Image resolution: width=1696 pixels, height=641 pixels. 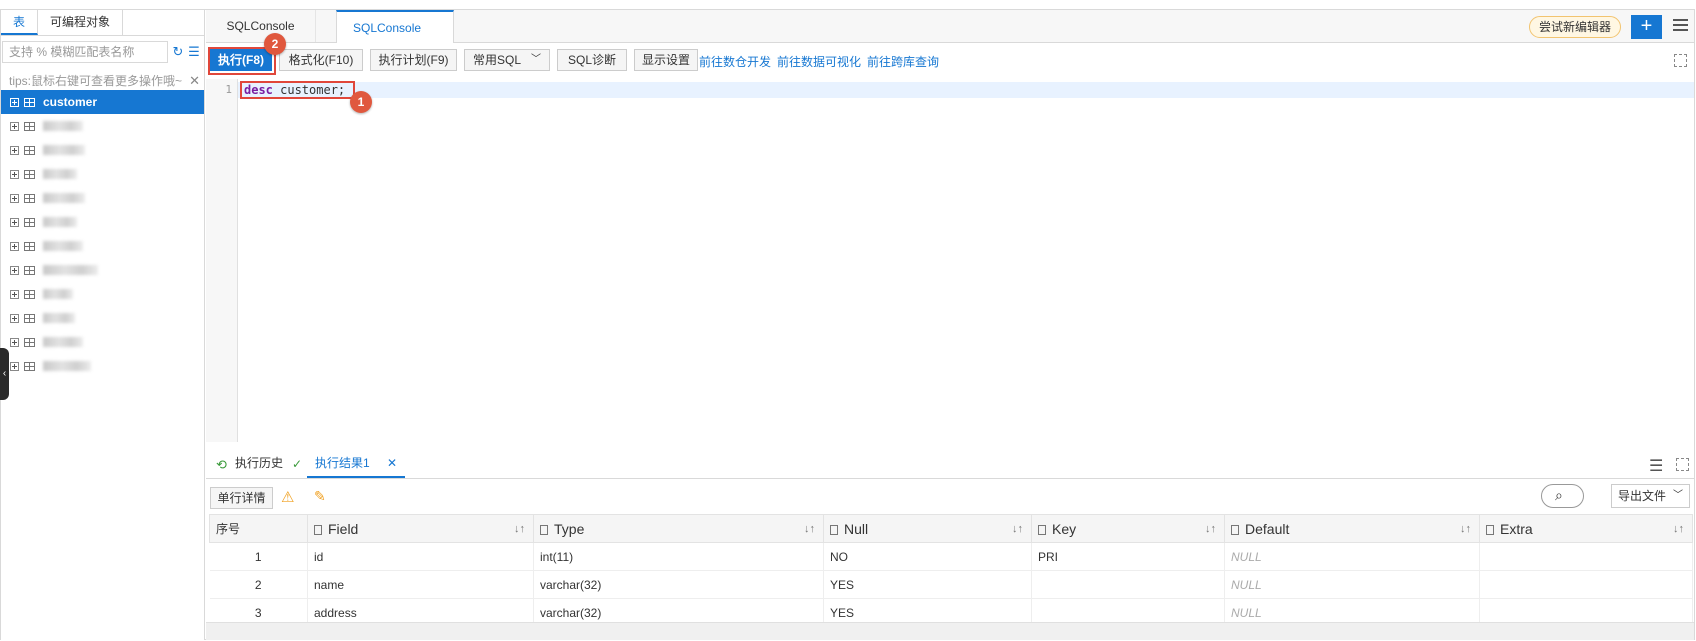 What do you see at coordinates (342, 463) in the screenshot?
I see `result-tab-label: 执行结果1` at bounding box center [342, 463].